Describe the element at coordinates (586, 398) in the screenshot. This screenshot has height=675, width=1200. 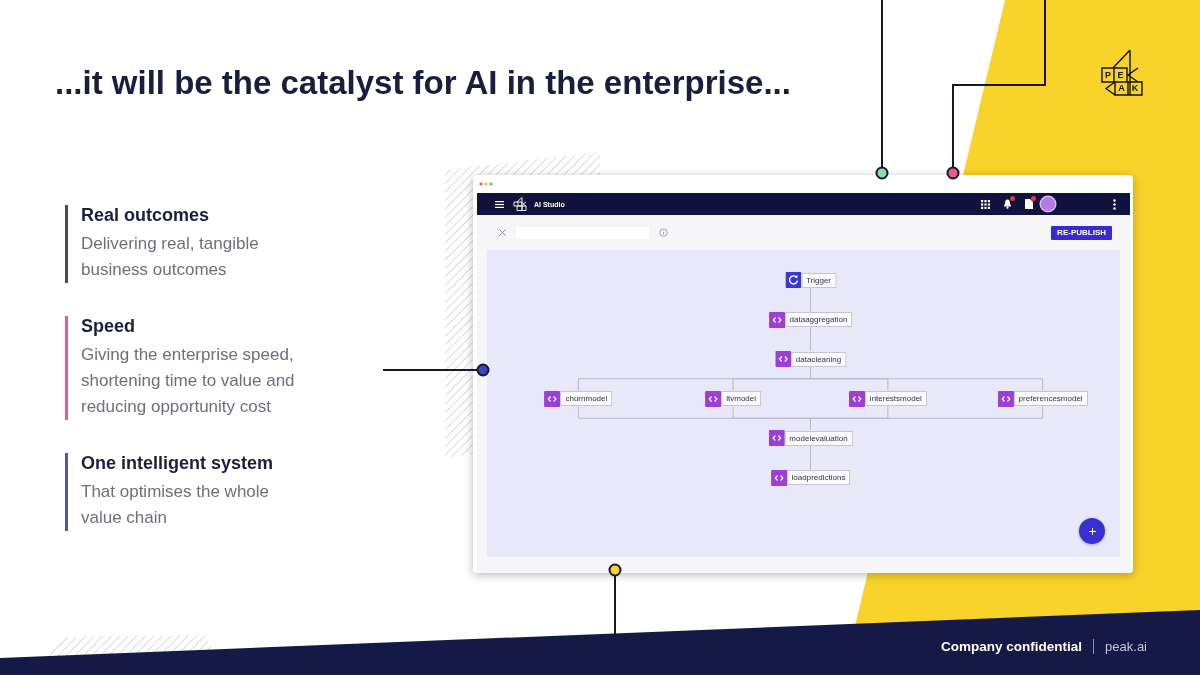
I see `node-label: churnmodel` at that location.